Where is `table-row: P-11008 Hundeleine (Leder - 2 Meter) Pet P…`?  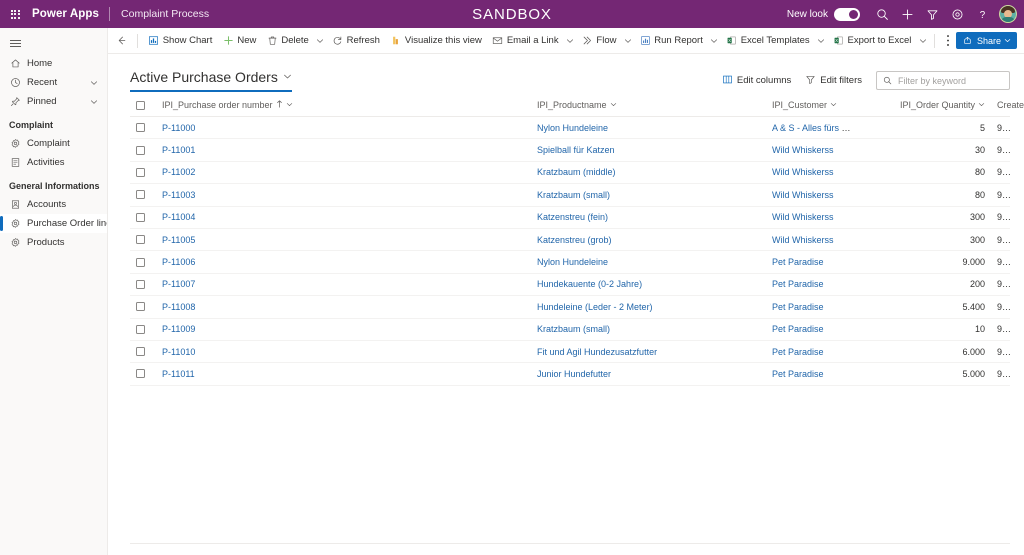 table-row: P-11008 Hundeleine (Leder - 2 Meter) Pet P… is located at coordinates (570, 307).